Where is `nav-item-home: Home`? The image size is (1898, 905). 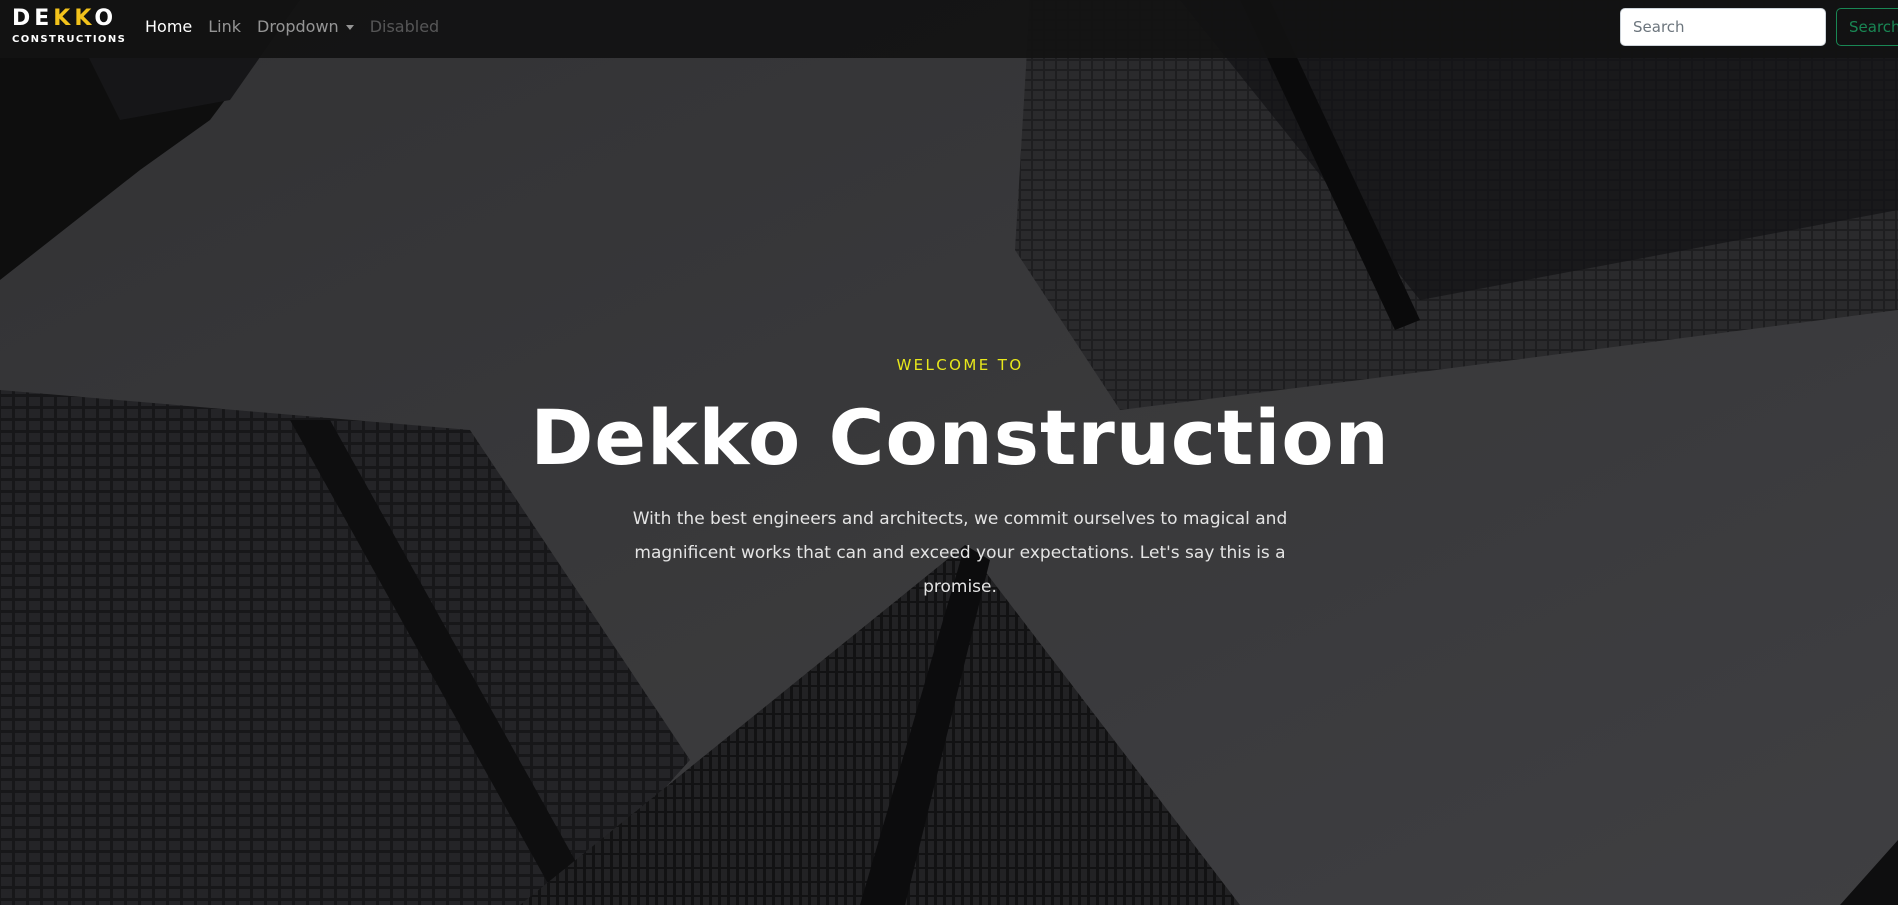 nav-item-home: Home is located at coordinates (168, 27).